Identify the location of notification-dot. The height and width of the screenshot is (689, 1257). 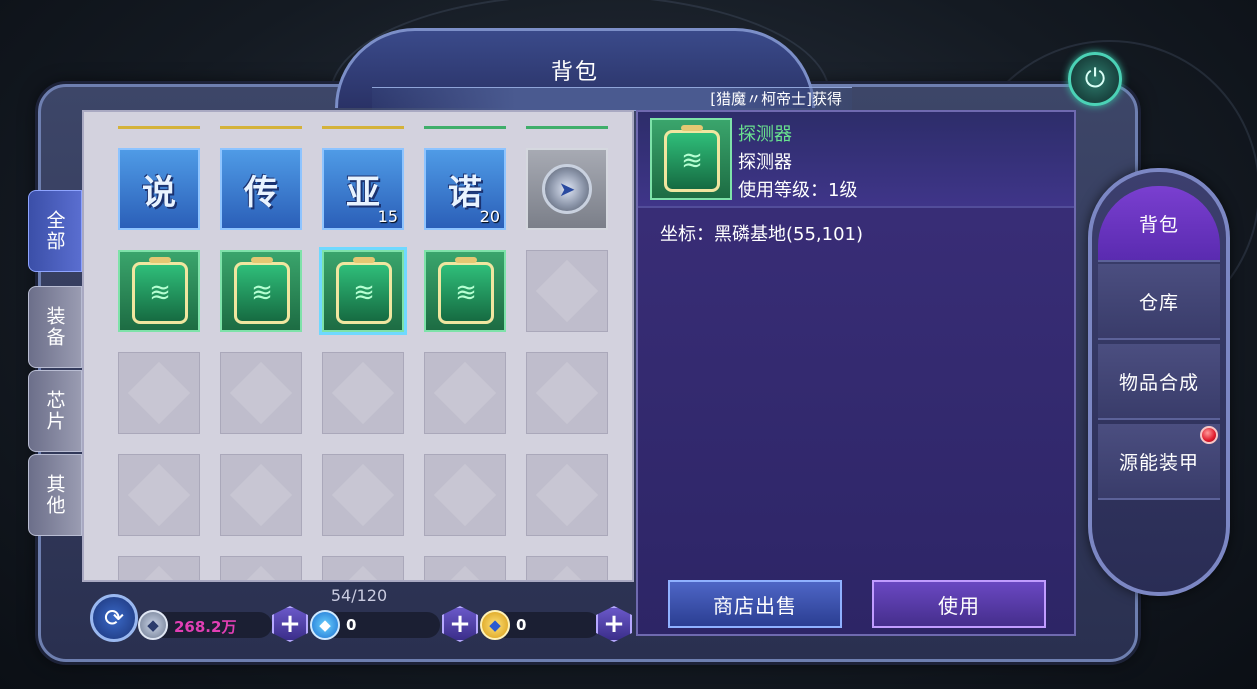
(1209, 435).